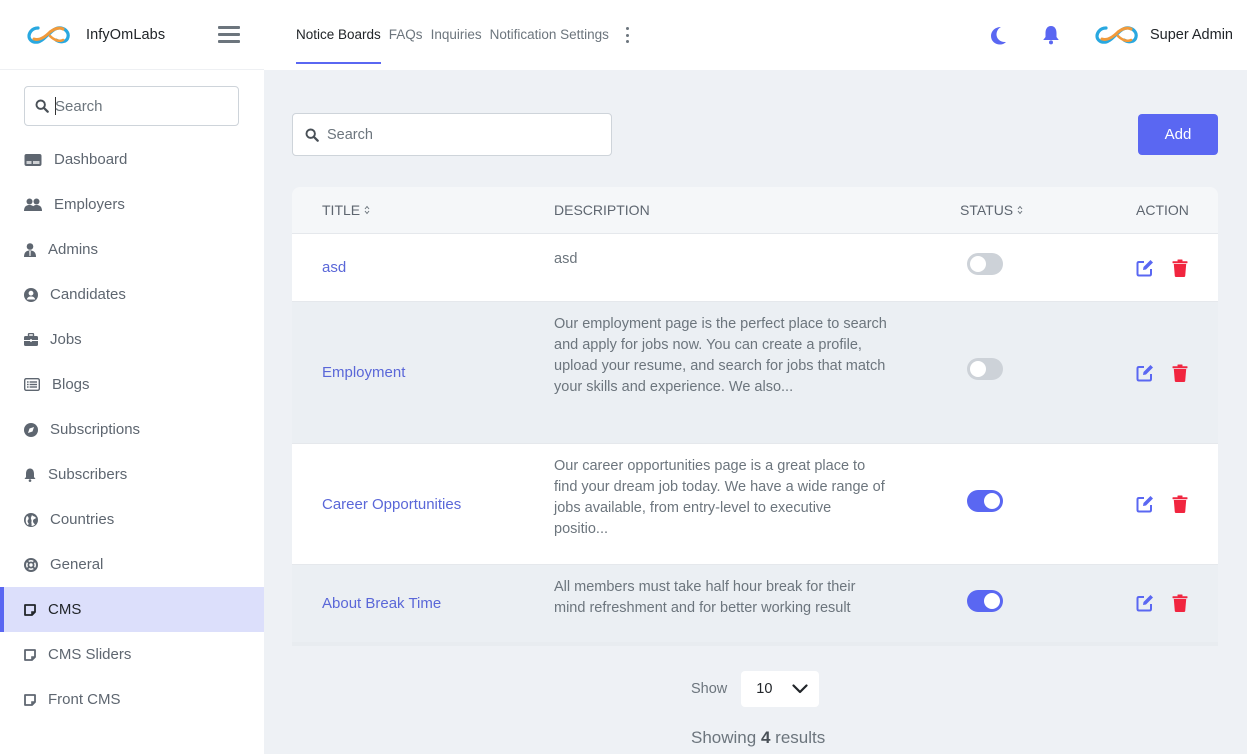 The image size is (1247, 754). I want to click on header-actions: Super Admin, so click(1110, 35).